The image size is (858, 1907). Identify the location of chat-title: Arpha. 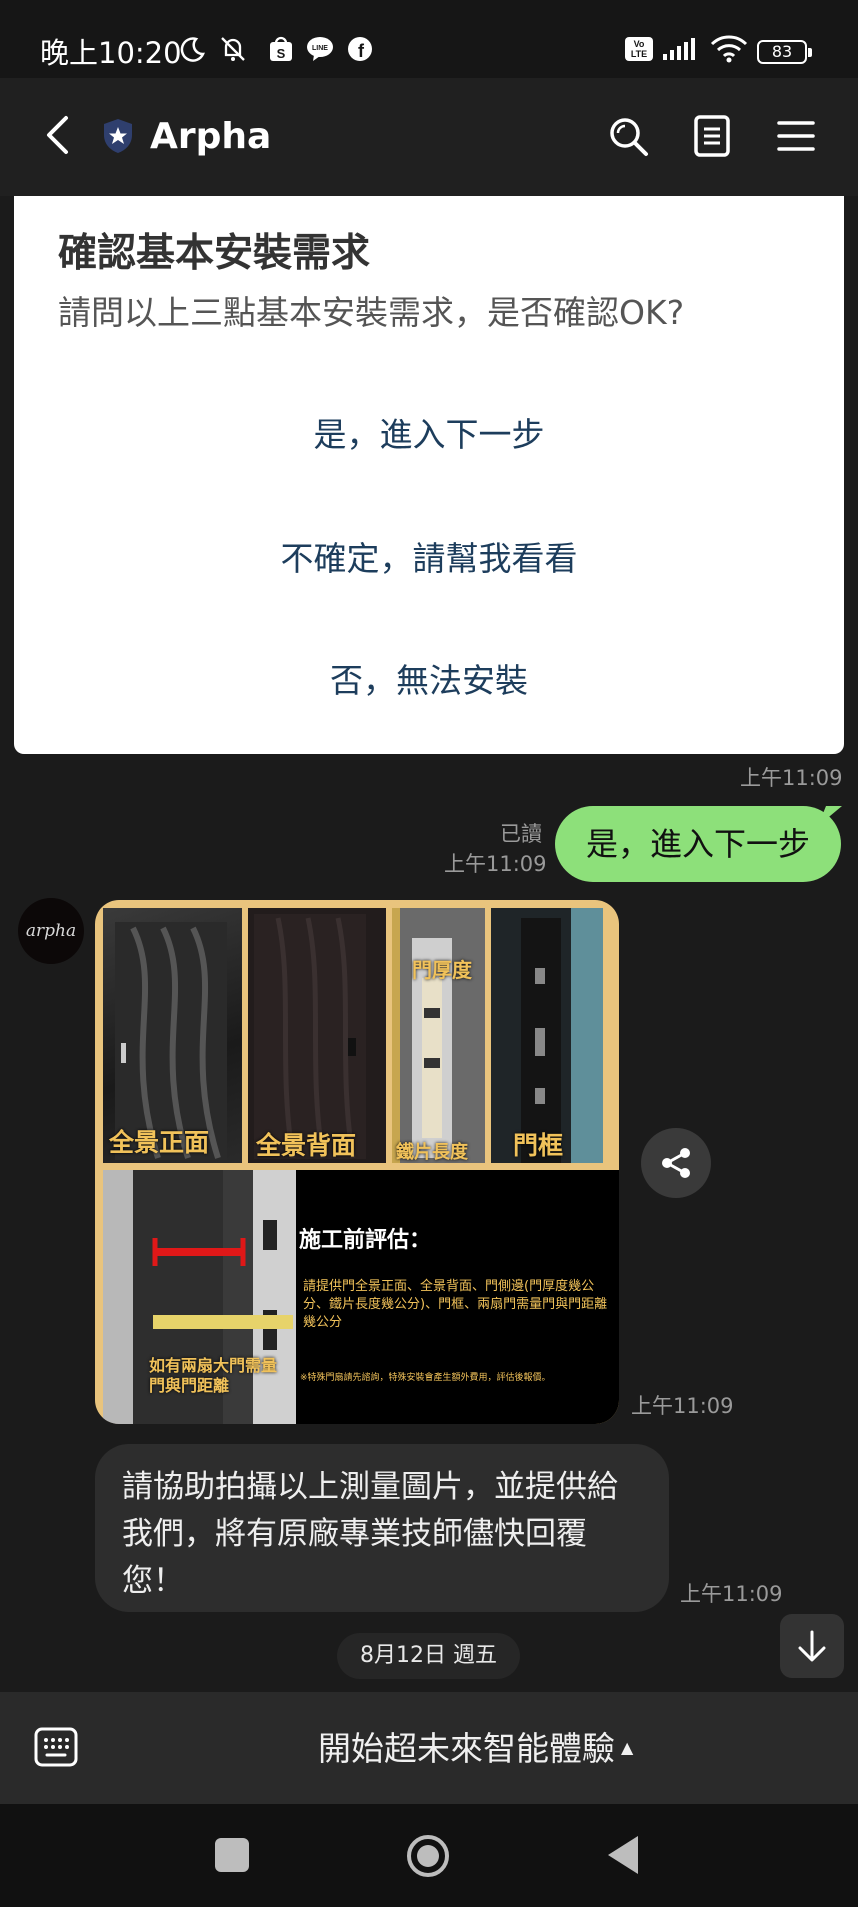
(211, 136).